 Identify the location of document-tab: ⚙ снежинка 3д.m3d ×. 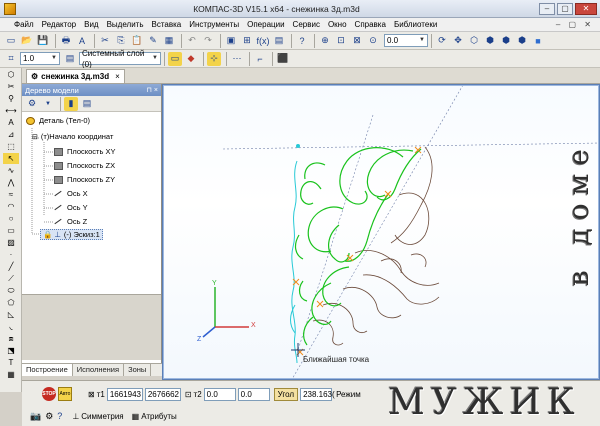
(75, 76).